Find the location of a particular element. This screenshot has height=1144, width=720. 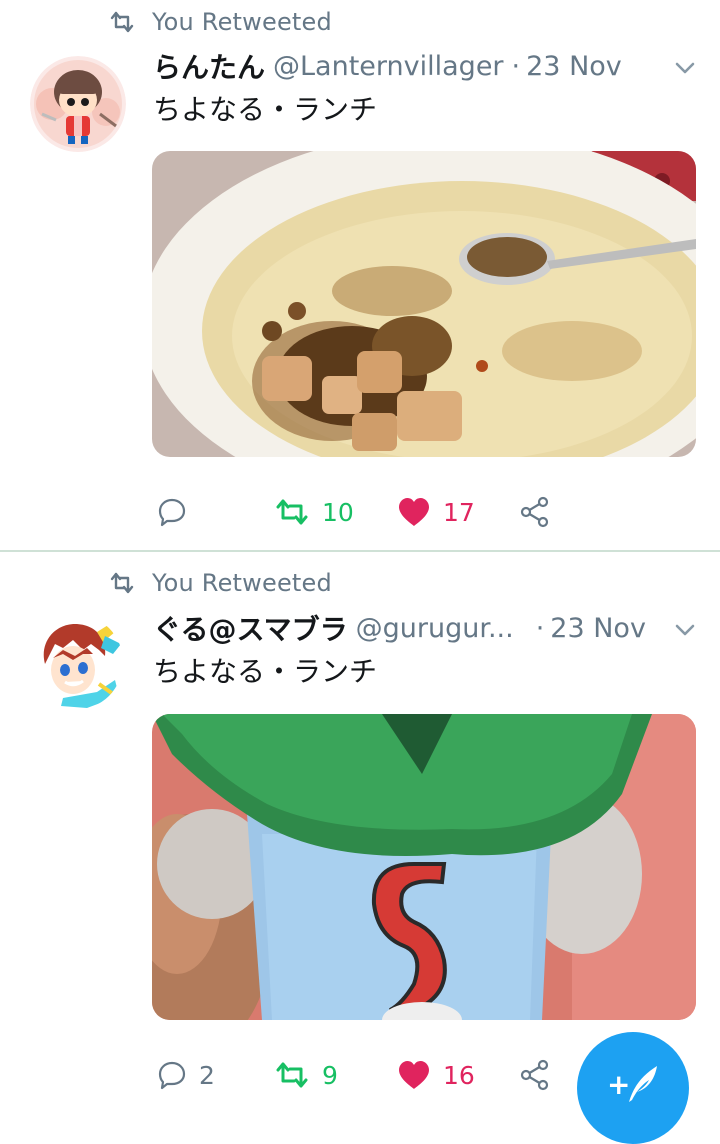

tweet-actions: 10 17 is located at coordinates (360, 512).